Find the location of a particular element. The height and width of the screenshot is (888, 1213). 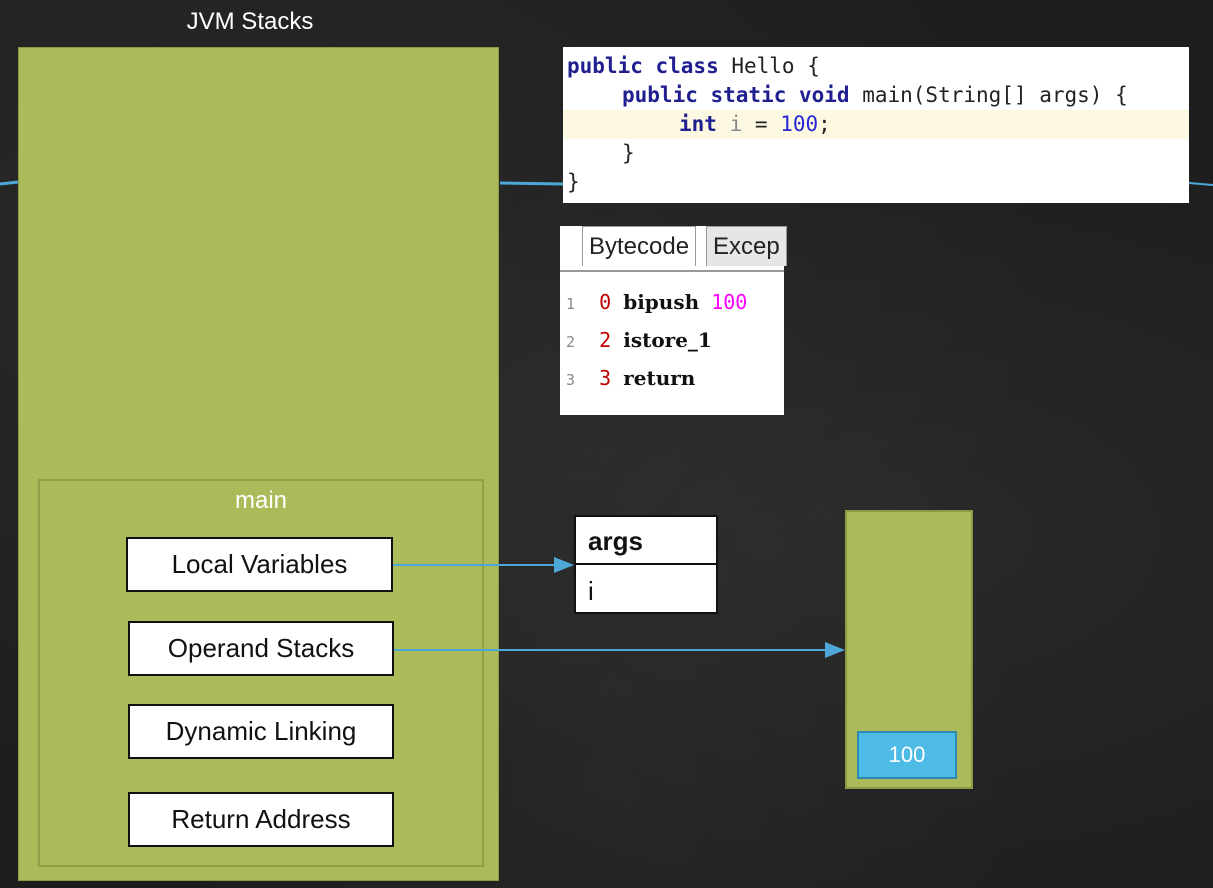

background-line-left is located at coordinates (9, 183).